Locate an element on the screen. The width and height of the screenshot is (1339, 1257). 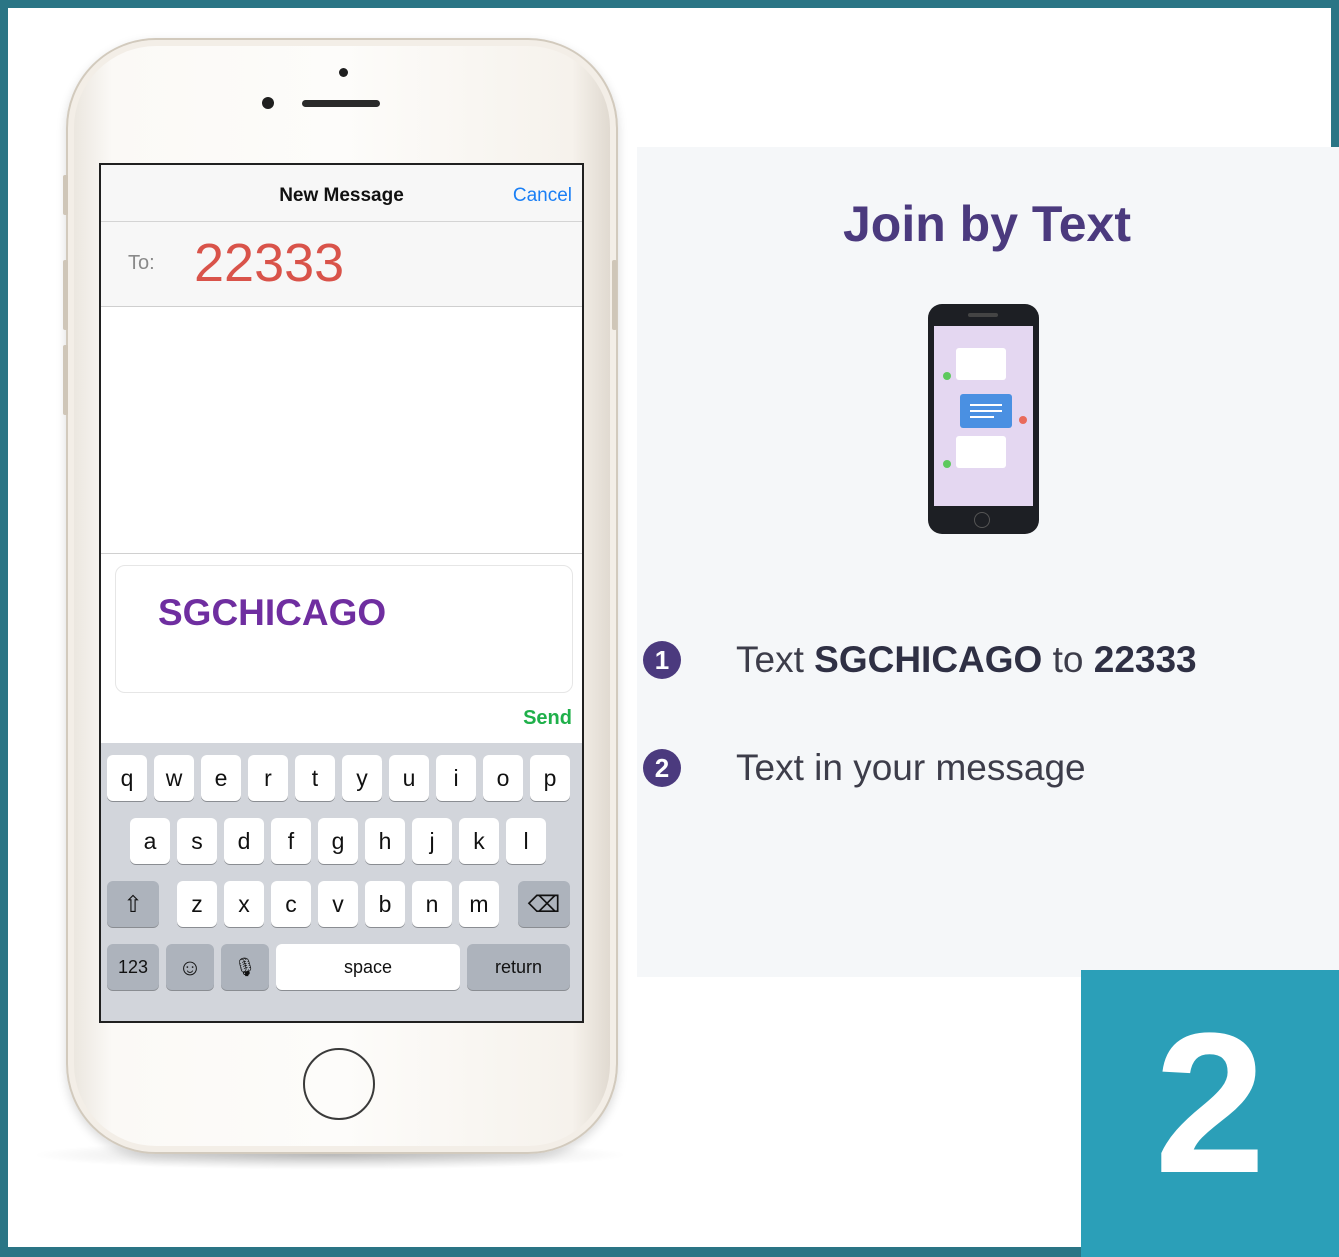
message-input: SGCHICAGO is located at coordinates (344, 629).